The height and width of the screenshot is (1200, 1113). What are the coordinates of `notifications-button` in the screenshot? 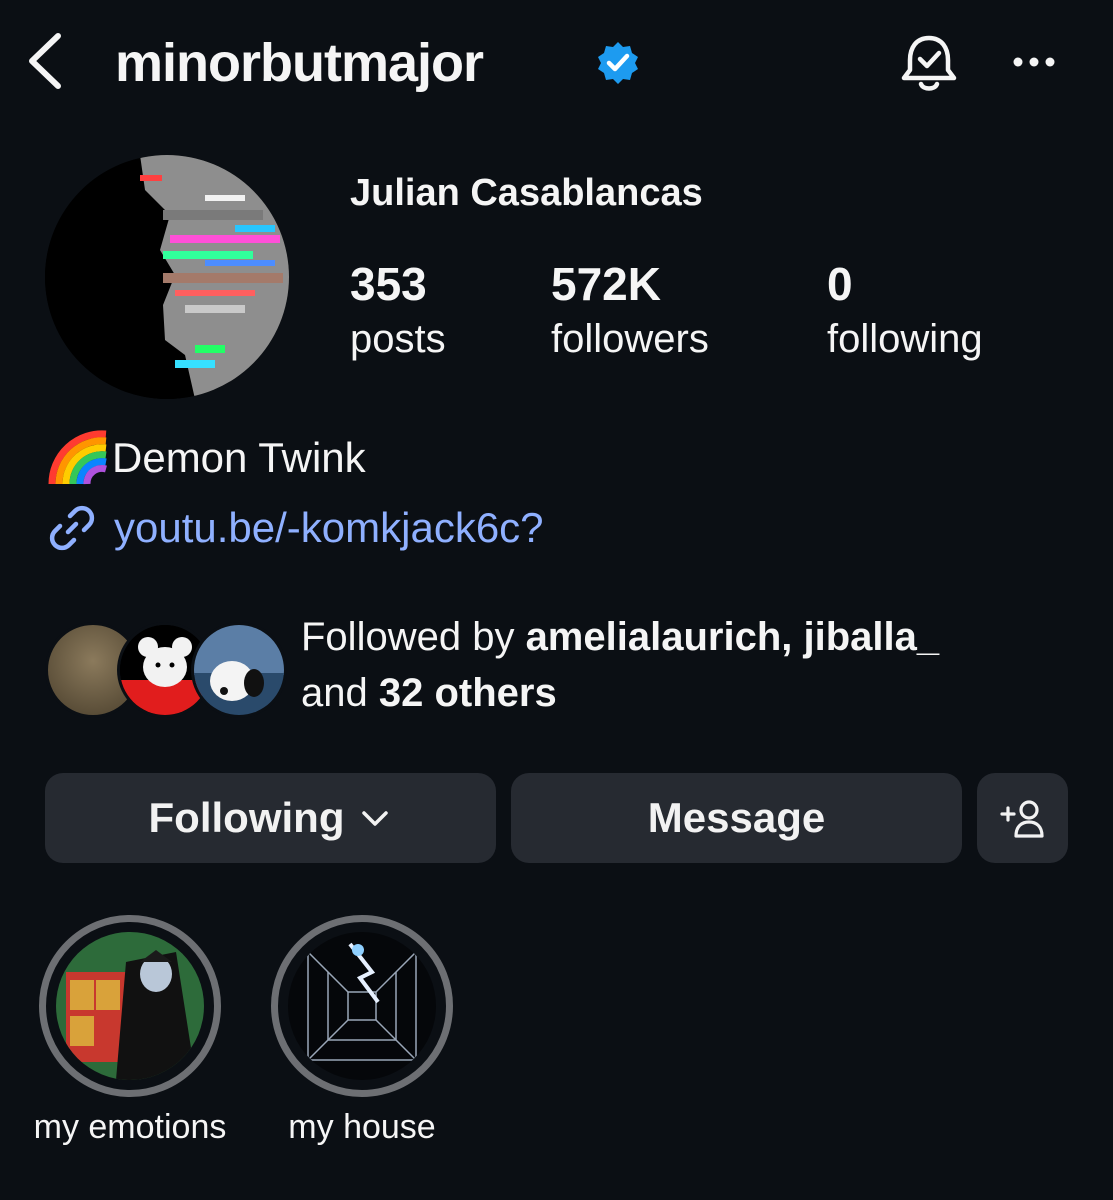 It's located at (929, 63).